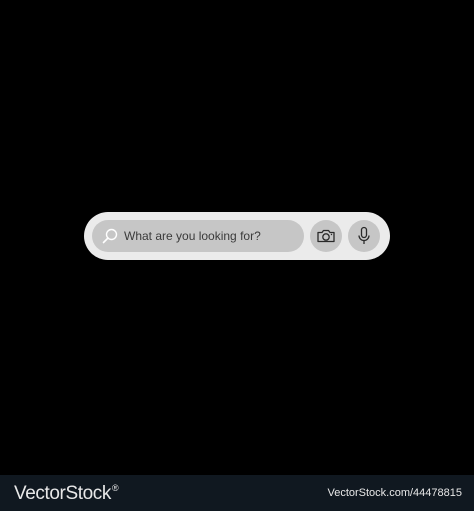 The image size is (474, 511). I want to click on camera-search-button, so click(326, 236).